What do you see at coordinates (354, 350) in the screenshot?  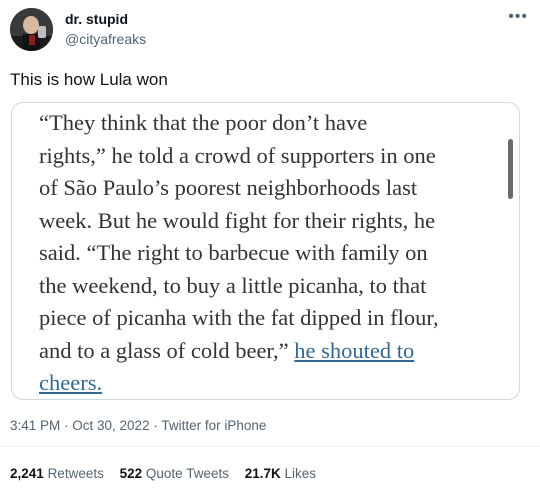 I see `article-link: he shouted to` at bounding box center [354, 350].